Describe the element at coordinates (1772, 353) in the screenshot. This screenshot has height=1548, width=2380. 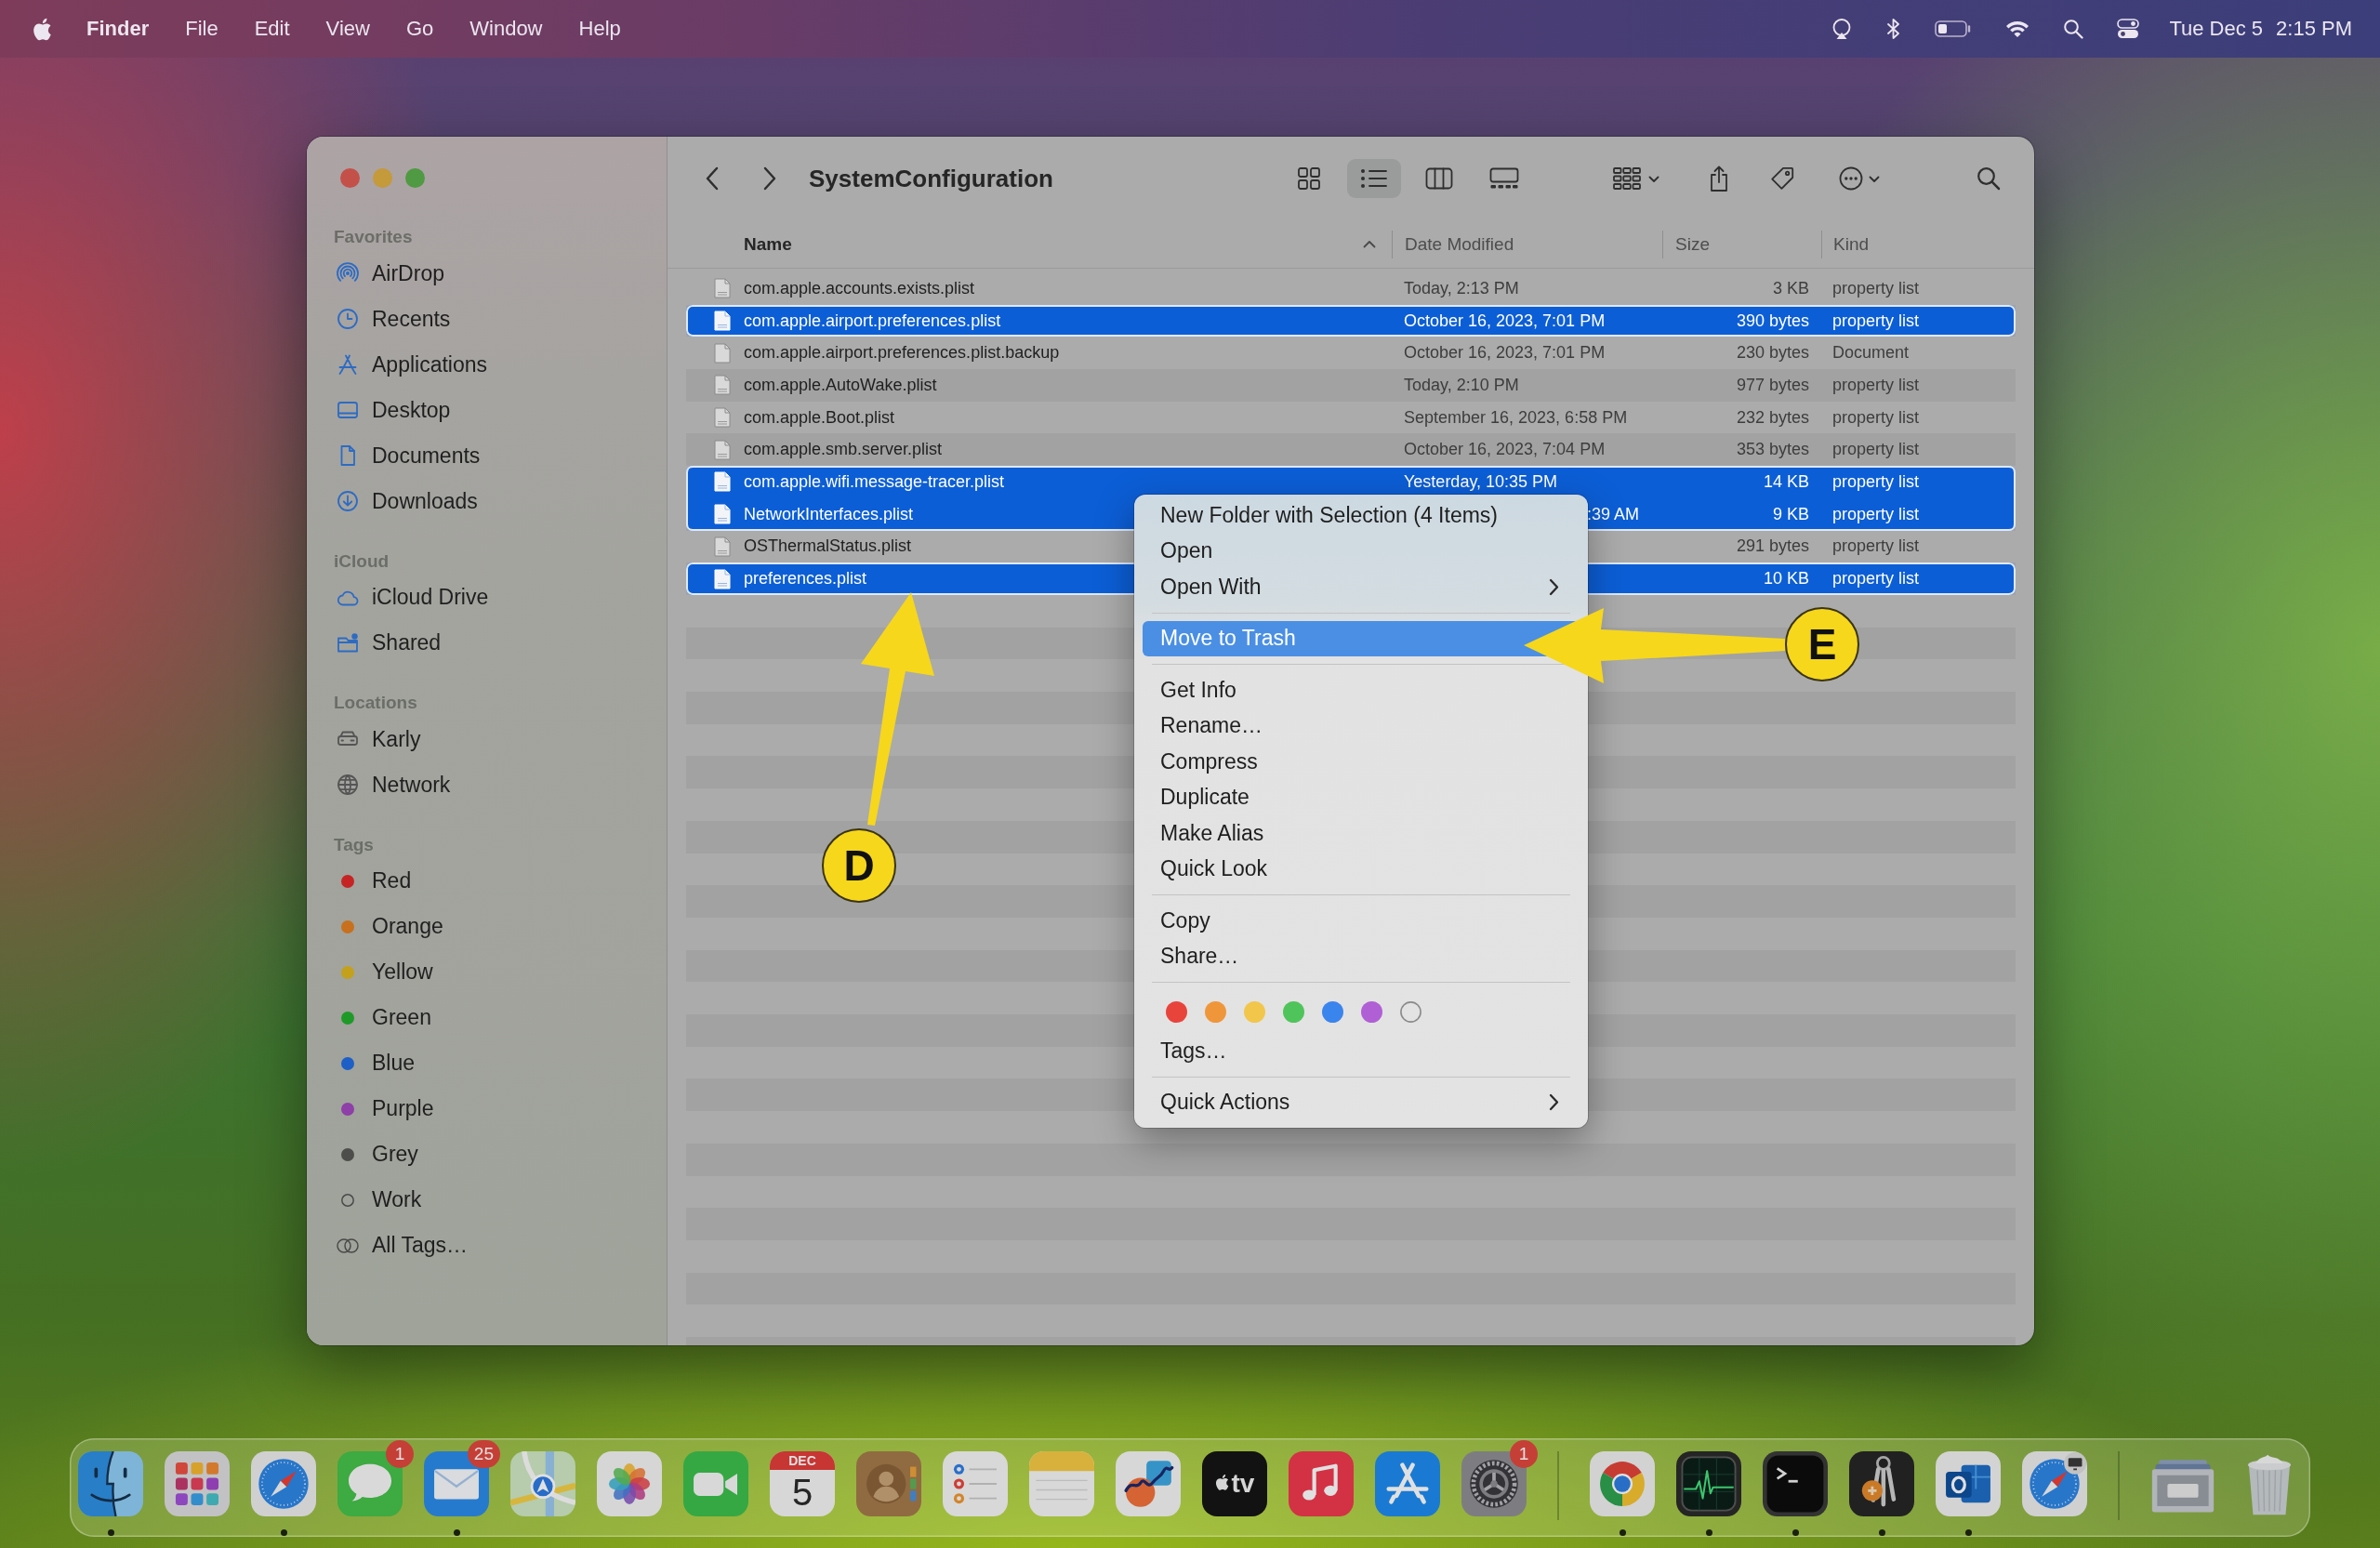
I see `file-size: 230 bytes` at that location.